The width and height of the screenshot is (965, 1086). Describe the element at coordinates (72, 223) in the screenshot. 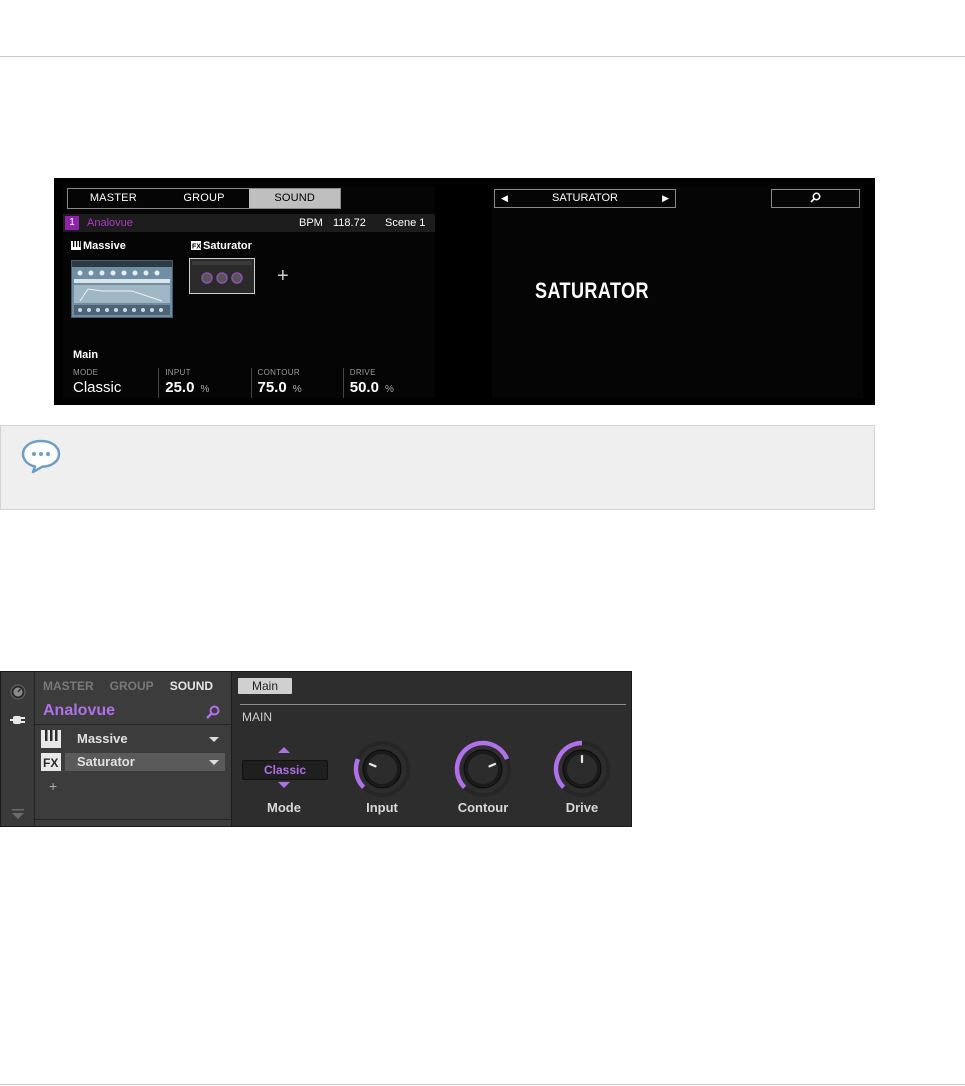

I see `hw-slot-number: 1` at that location.